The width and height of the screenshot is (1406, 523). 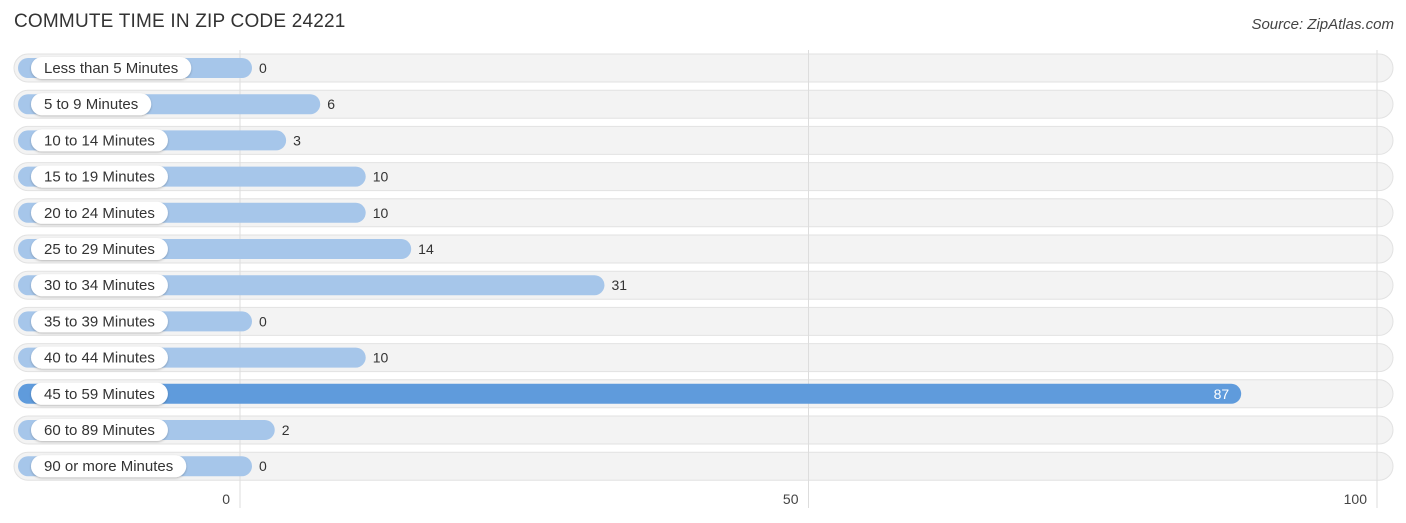 I want to click on bar-row: 20 to 24 Minutes 10, so click(x=203, y=212).